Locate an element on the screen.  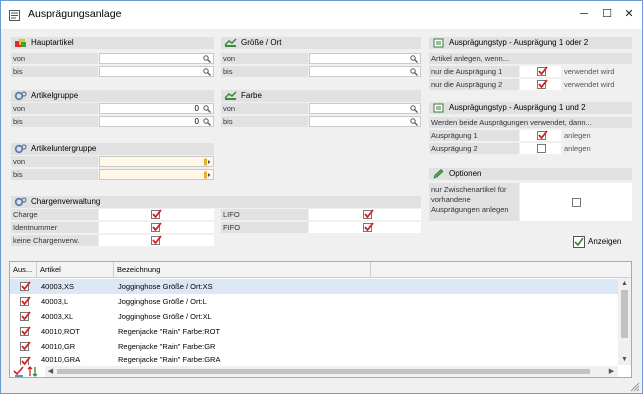
resize-grip-icon is located at coordinates (634, 386).